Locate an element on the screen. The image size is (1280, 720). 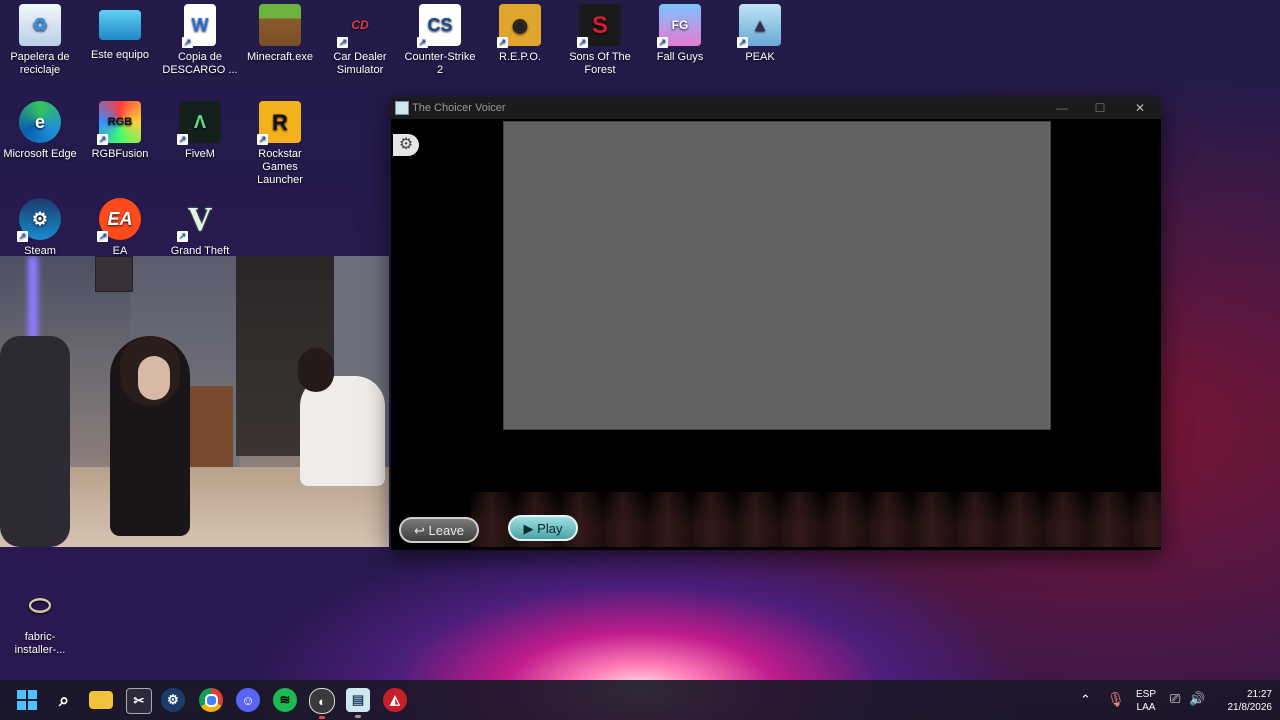
rgbfusion-icon: RGB ↗ is located at coordinates (119, 123).